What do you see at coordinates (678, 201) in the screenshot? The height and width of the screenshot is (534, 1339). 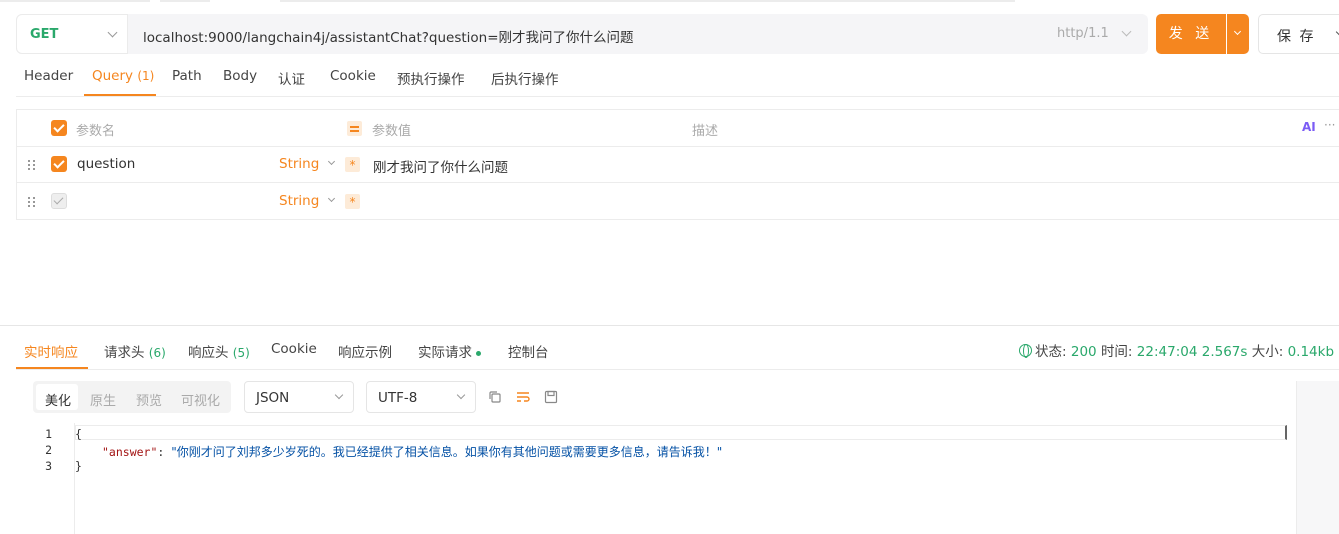 I see `param-row: String *` at bounding box center [678, 201].